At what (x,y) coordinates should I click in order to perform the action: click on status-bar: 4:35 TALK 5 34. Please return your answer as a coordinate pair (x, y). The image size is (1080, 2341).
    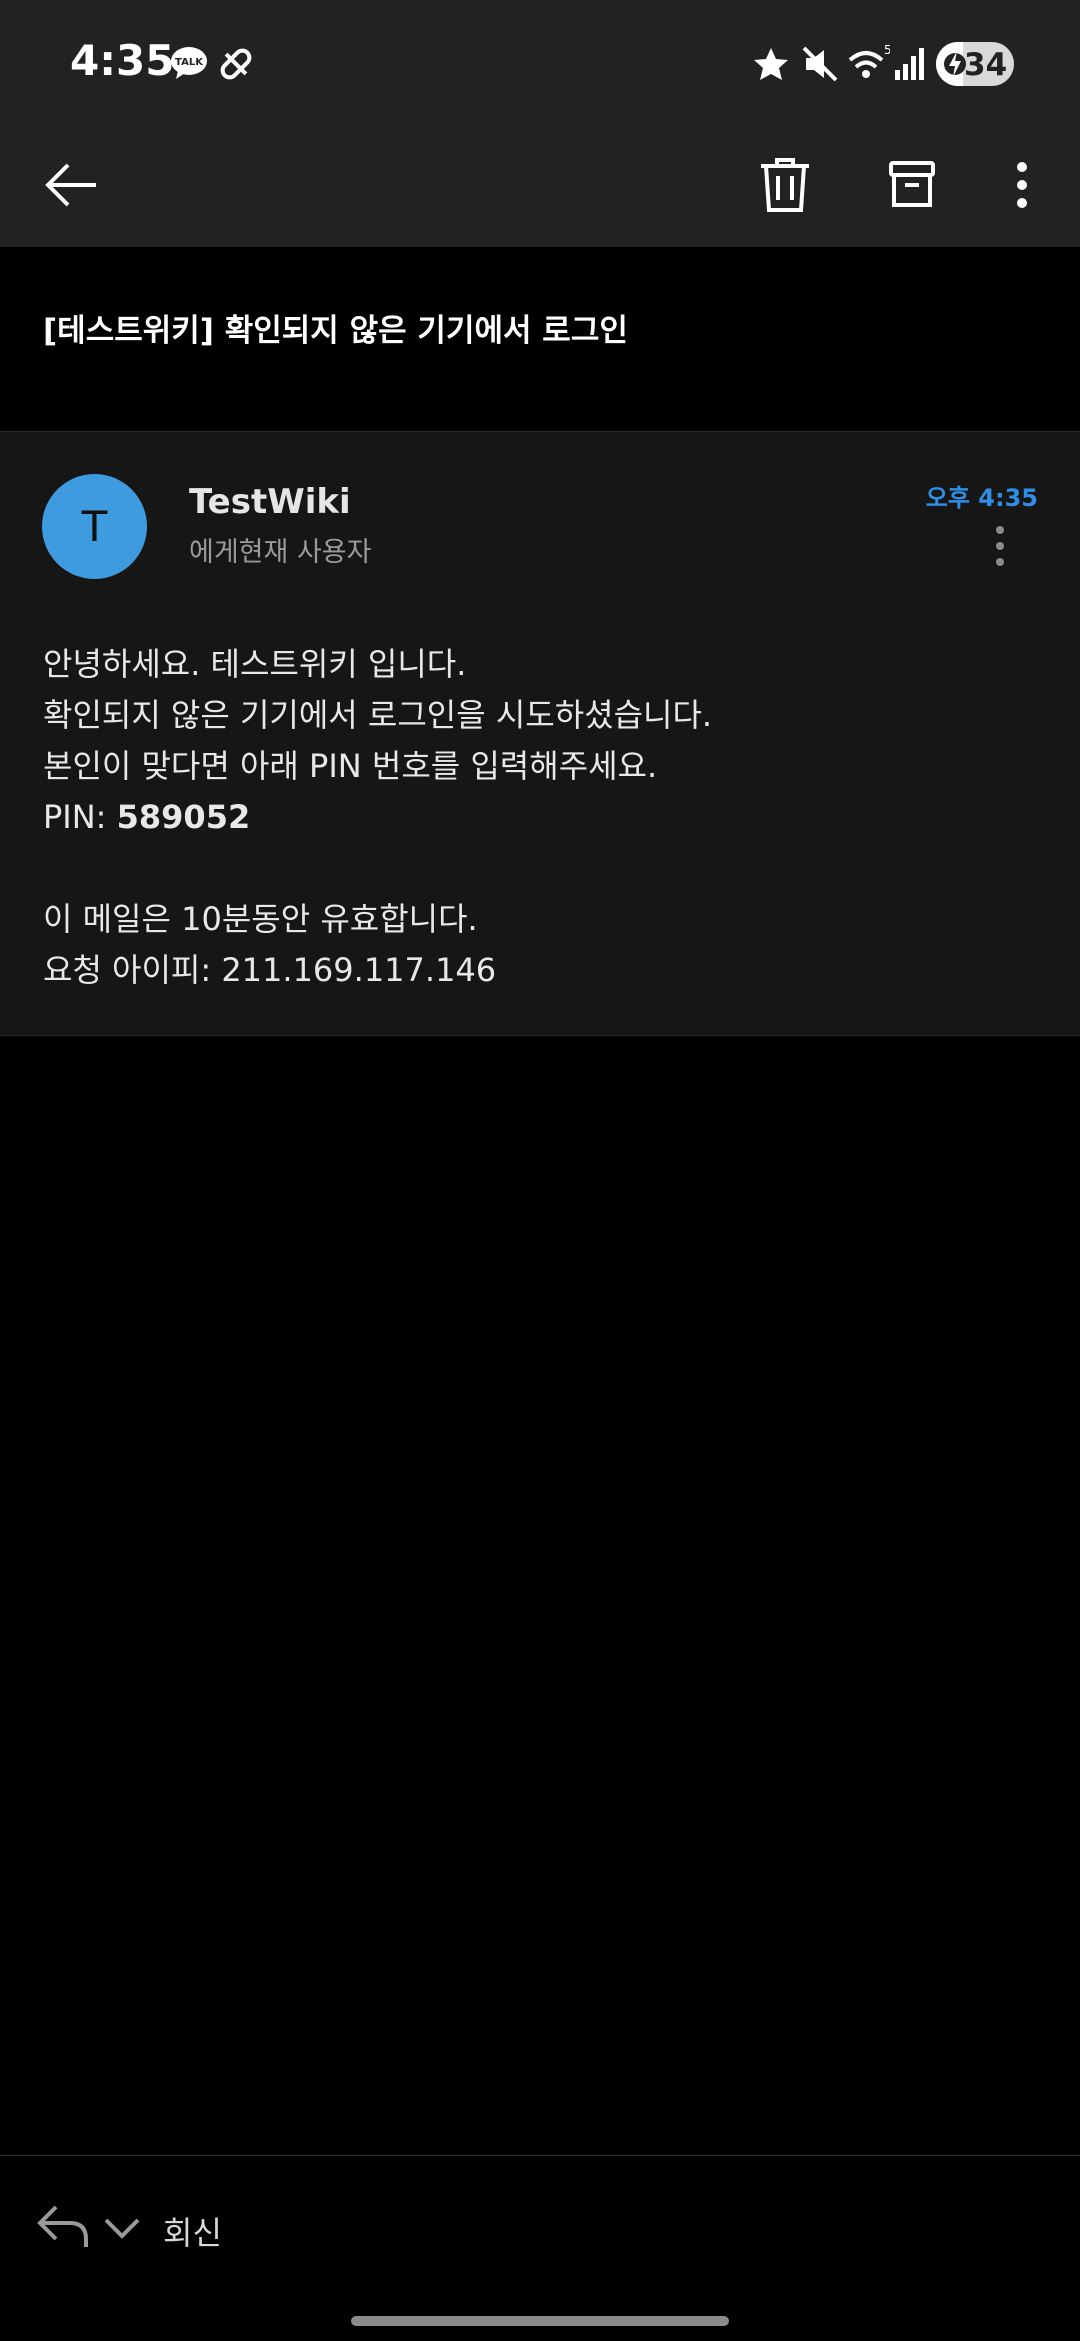
    Looking at the image, I should click on (540, 62).